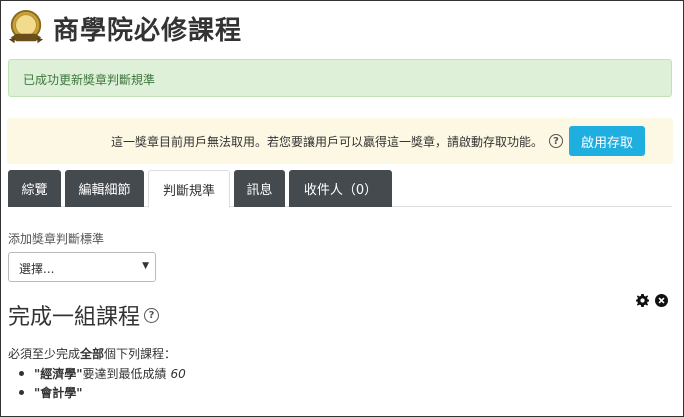  I want to click on close-icon, so click(661, 300).